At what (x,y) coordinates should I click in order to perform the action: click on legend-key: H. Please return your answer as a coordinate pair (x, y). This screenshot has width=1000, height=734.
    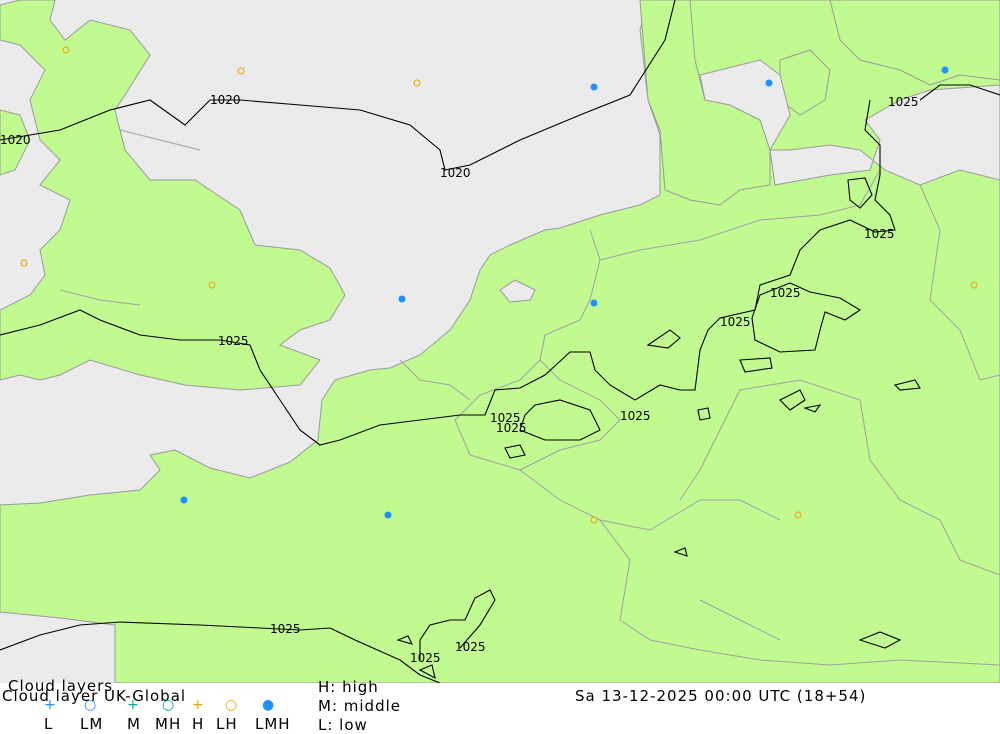
    Looking at the image, I should click on (198, 724).